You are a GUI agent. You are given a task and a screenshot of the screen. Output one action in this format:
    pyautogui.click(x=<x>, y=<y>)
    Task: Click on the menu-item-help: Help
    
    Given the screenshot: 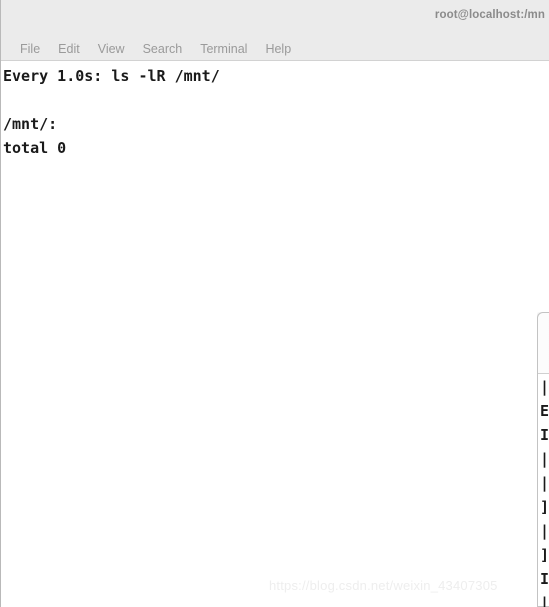 What is the action you would take?
    pyautogui.click(x=278, y=49)
    